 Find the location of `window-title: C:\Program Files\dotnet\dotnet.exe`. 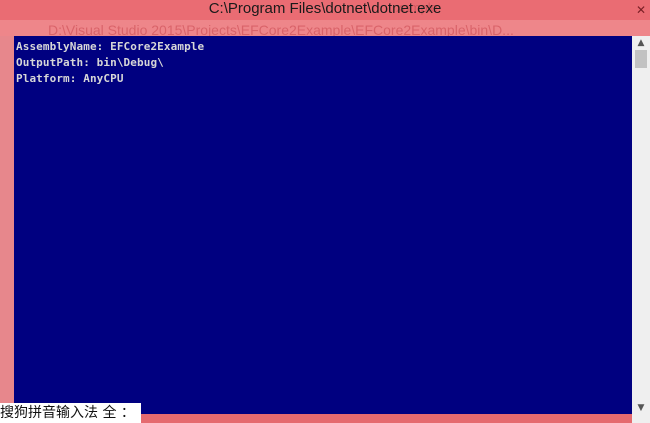

window-title: C:\Program Files\dotnet\dotnet.exe is located at coordinates (325, 8).